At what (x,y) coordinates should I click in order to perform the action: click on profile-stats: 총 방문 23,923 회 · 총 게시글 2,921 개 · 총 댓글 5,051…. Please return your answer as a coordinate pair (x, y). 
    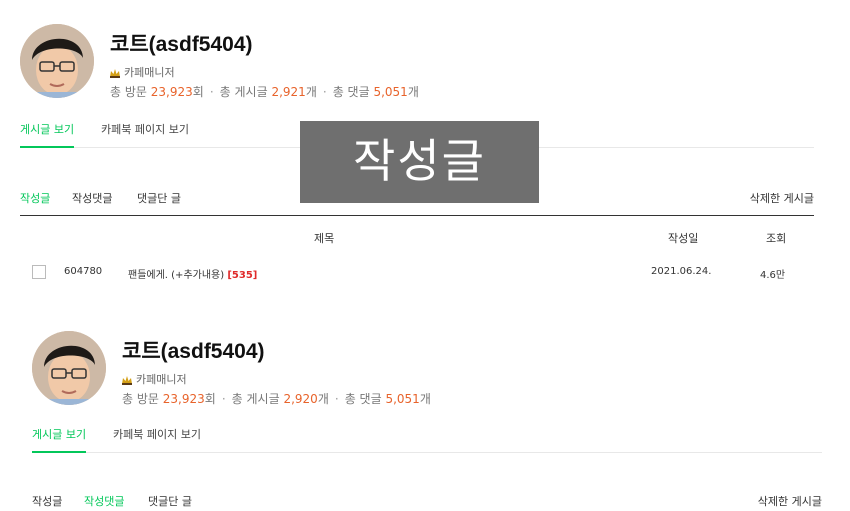
    Looking at the image, I should click on (410, 91).